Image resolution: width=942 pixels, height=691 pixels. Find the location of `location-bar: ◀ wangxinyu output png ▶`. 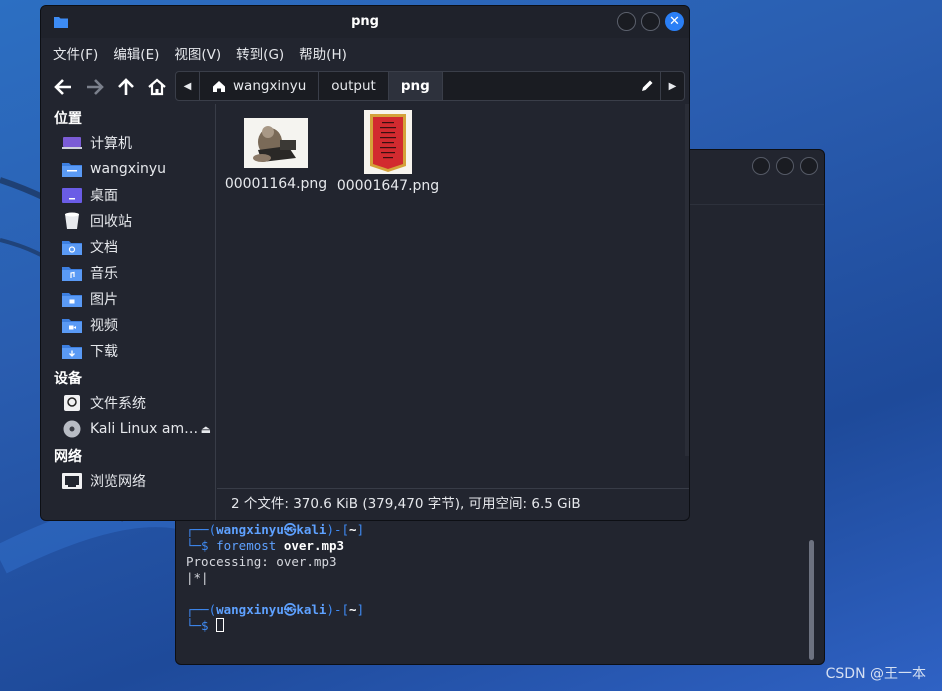

location-bar: ◀ wangxinyu output png ▶ is located at coordinates (430, 86).